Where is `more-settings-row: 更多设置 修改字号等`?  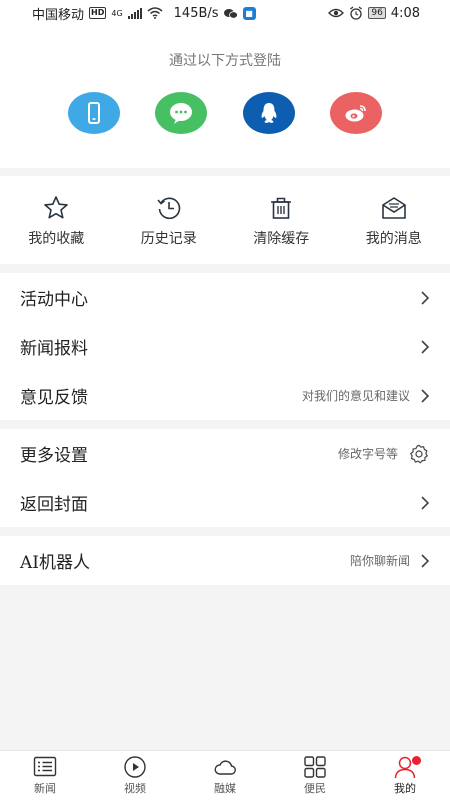 more-settings-row: 更多设置 修改字号等 is located at coordinates (225, 453).